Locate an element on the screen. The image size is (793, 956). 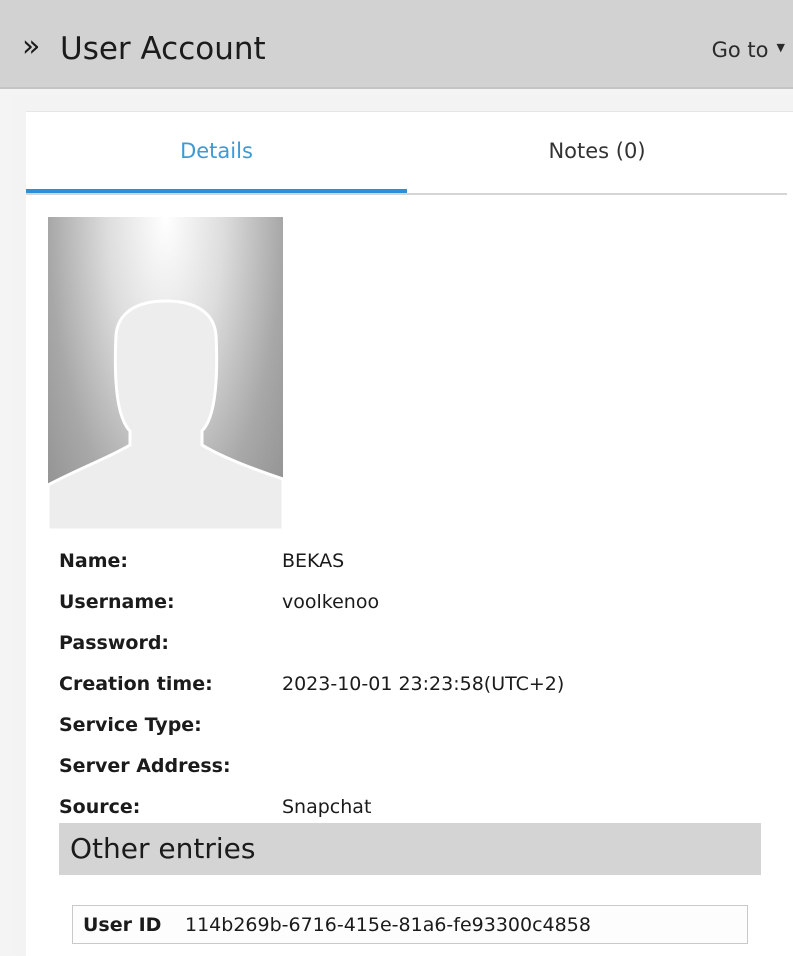
page-title: User Account is located at coordinates (163, 49).